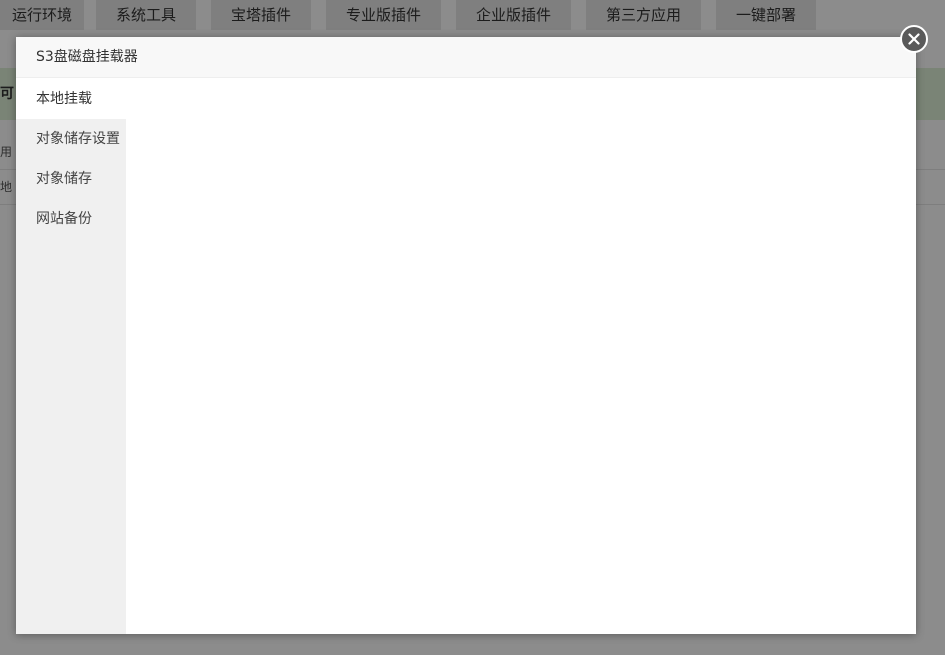 Image resolution: width=945 pixels, height=655 pixels. I want to click on sidebar-item-object-storage: 对象储存, so click(71, 179).